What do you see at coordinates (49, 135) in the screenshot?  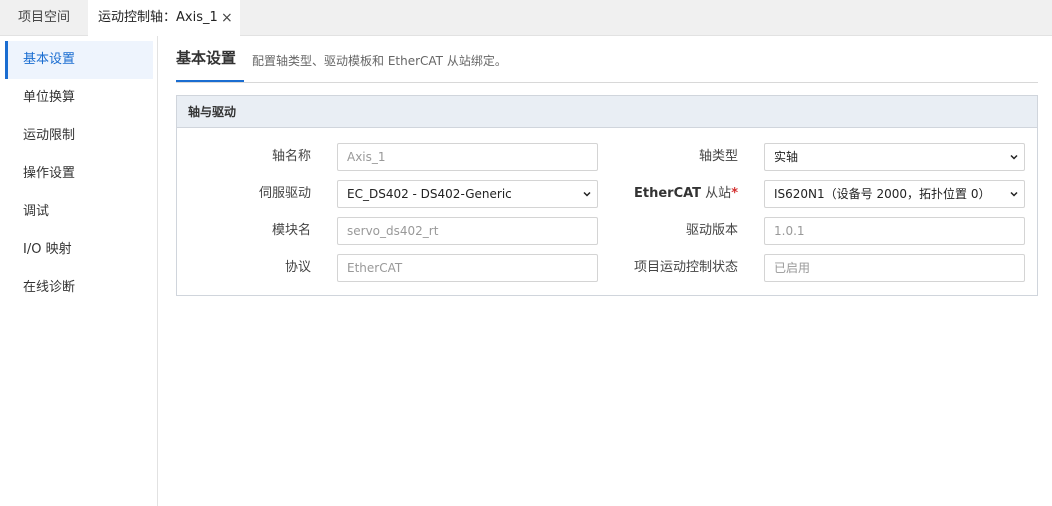 I see `sidebar-item-label: 运动限制` at bounding box center [49, 135].